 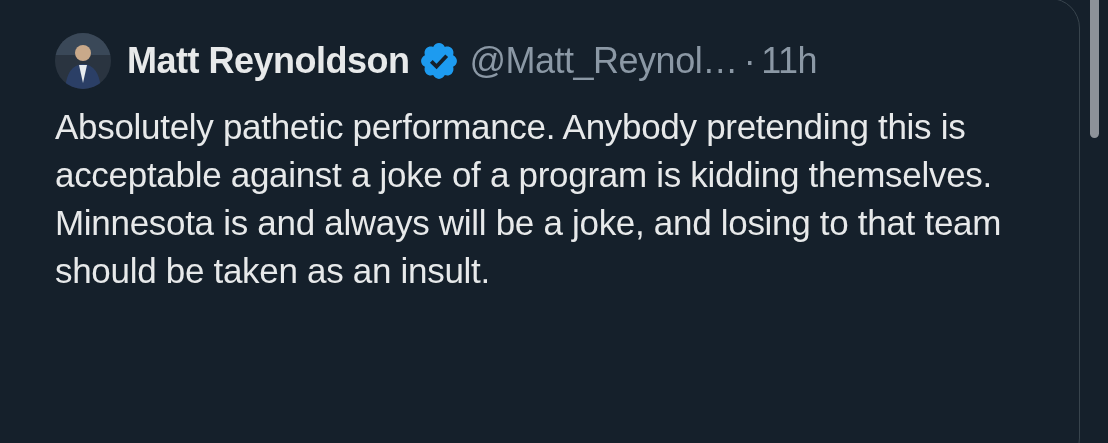 What do you see at coordinates (1094, 69) in the screenshot?
I see `scrollbar-thumb` at bounding box center [1094, 69].